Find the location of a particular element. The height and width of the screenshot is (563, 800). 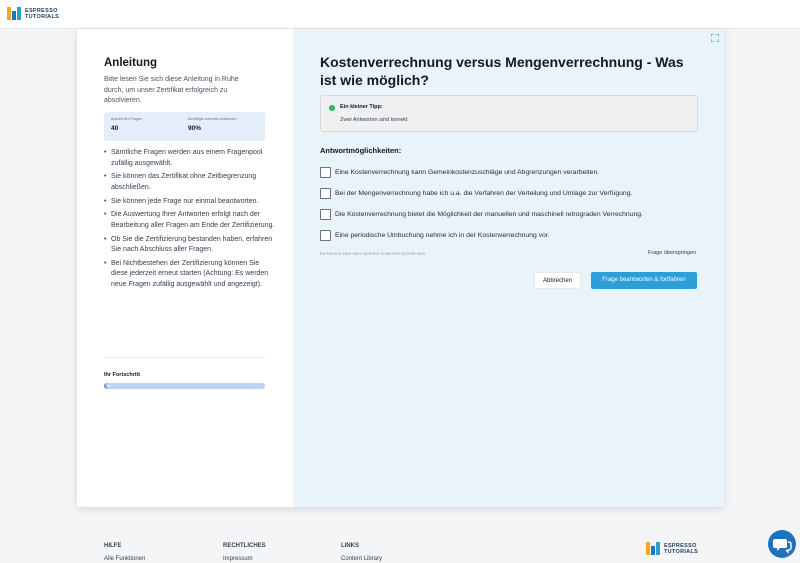

stat-label: Anzahl der Fragen is located at coordinates (127, 119).